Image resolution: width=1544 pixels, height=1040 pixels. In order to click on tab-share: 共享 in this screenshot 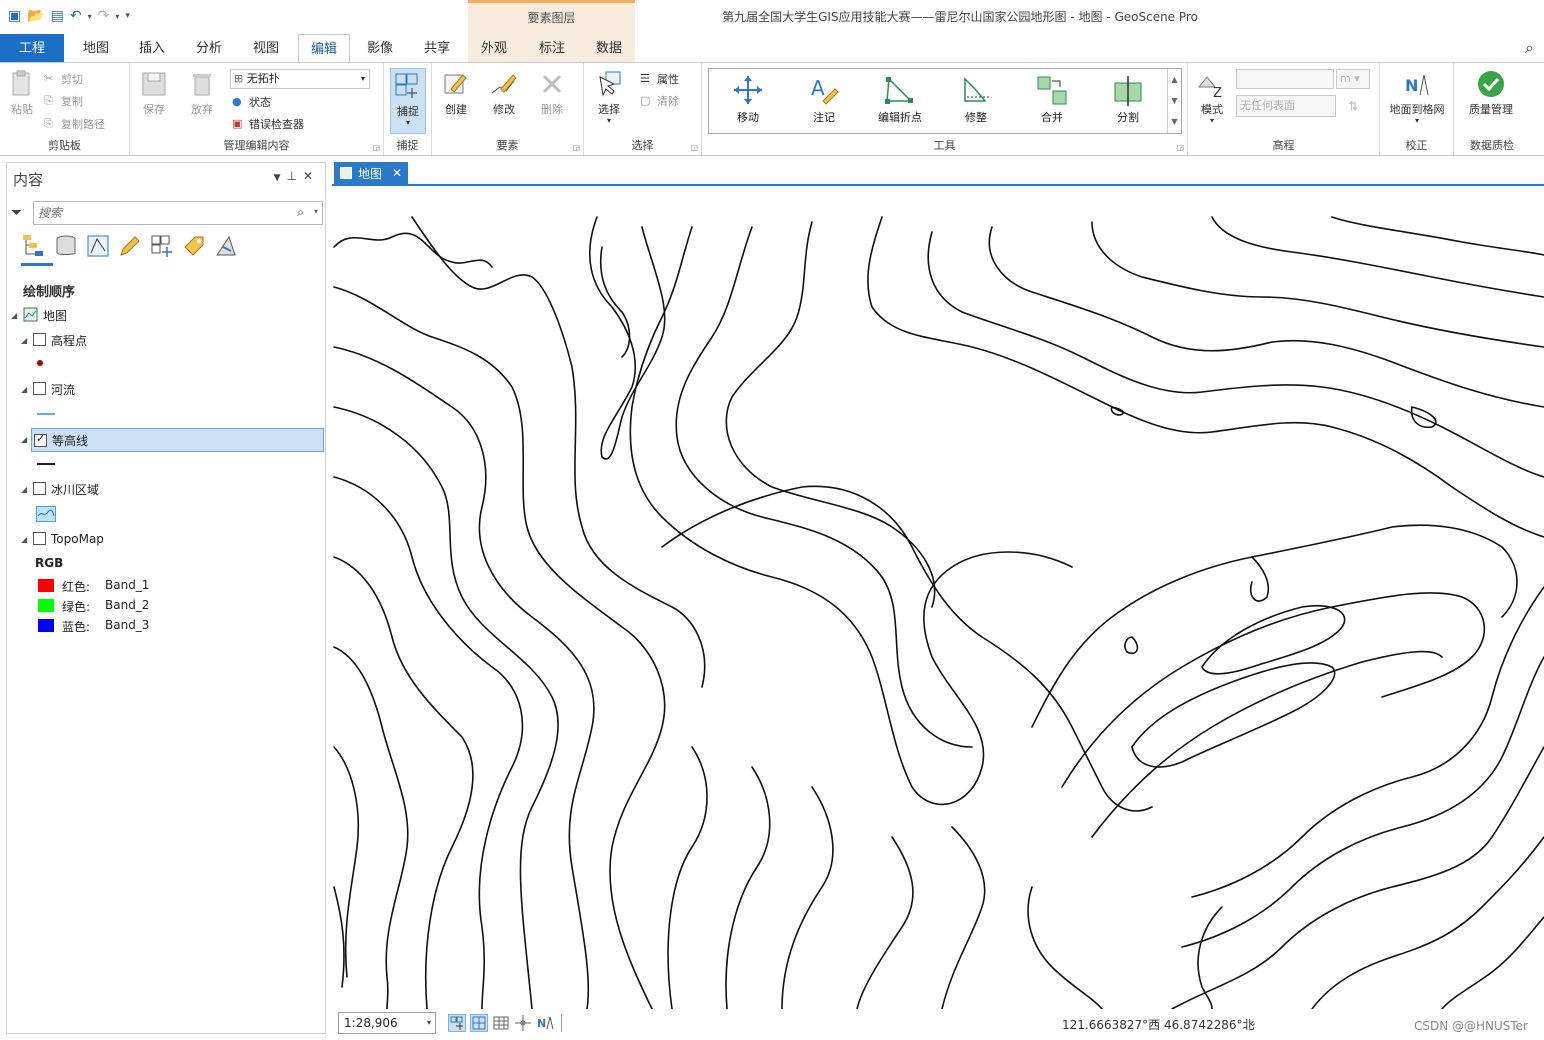, I will do `click(437, 48)`.